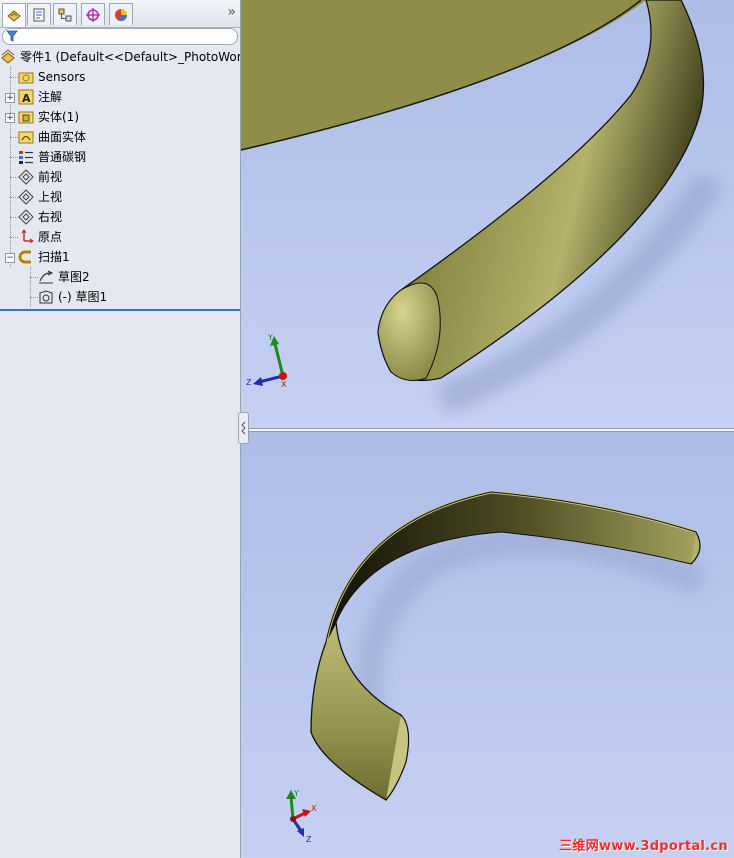 The image size is (734, 858). I want to click on svg-text: A, so click(26, 98).